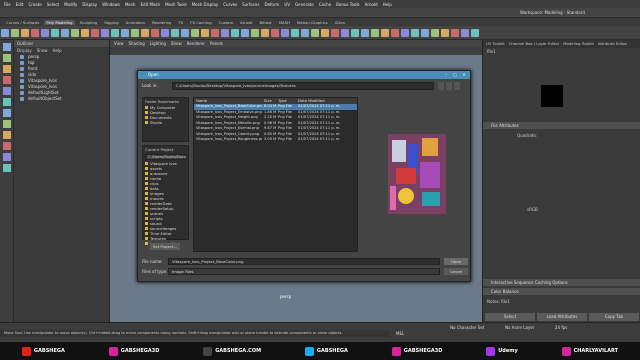 This screenshot has height=360, width=640. I want to click on viewport-menu-shading: Shading, so click(137, 43).